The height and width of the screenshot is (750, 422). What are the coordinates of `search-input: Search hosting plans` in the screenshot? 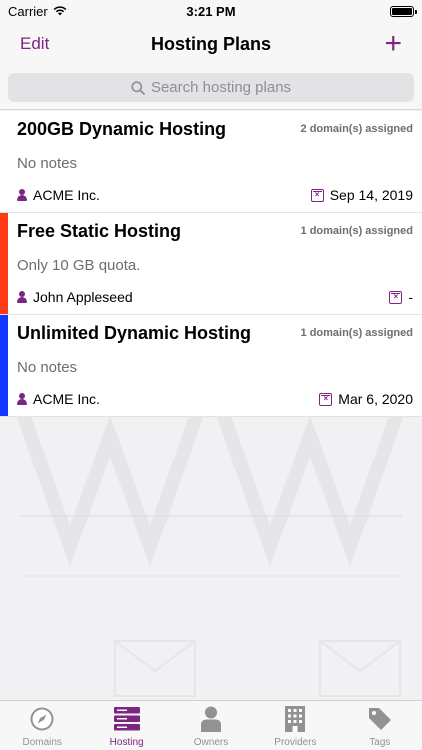 It's located at (211, 87).